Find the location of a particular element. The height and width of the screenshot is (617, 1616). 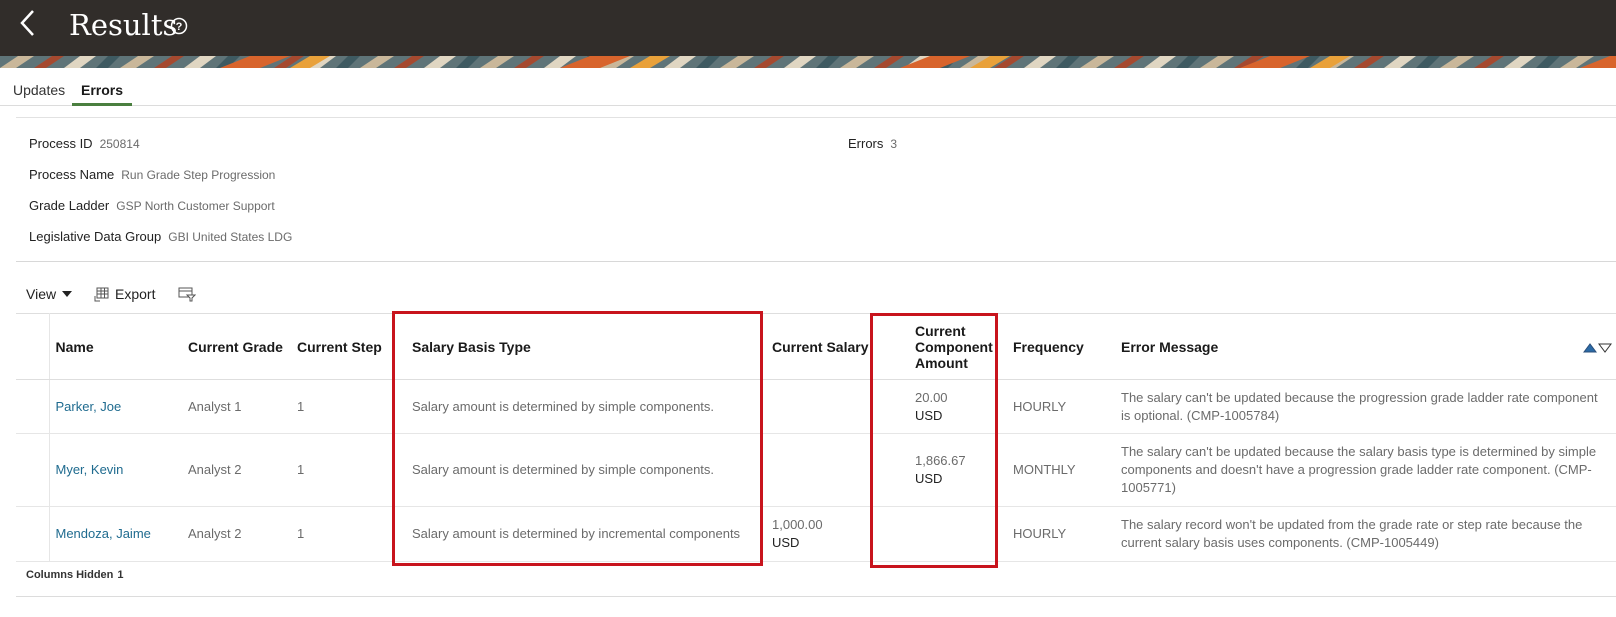

employee-name-link: Myer, Kevin is located at coordinates (90, 469).